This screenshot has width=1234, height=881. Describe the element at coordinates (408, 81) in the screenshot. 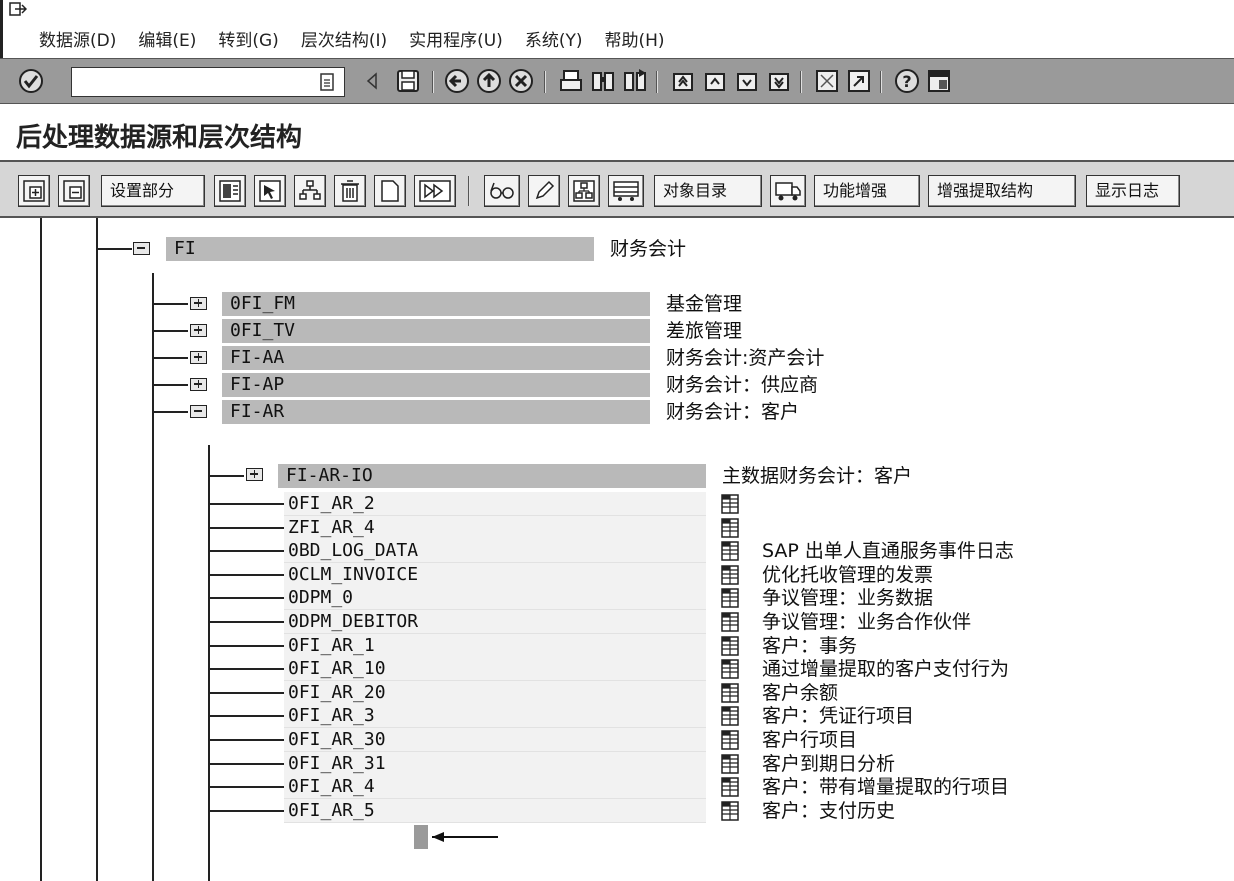

I see `save-icon` at that location.